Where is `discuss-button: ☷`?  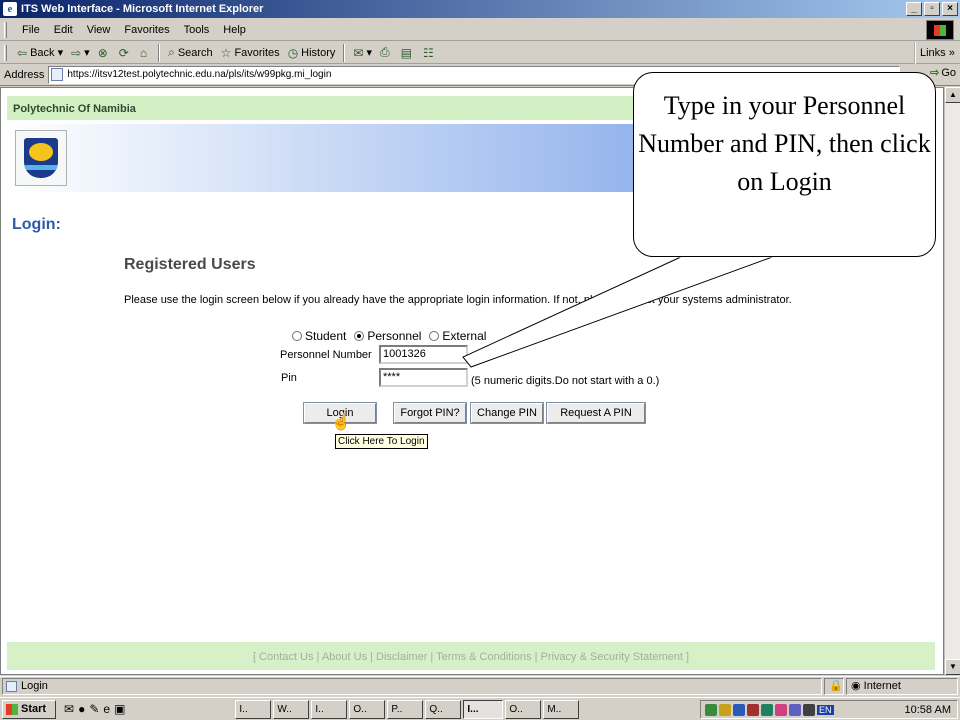
discuss-button: ☷ is located at coordinates (430, 53).